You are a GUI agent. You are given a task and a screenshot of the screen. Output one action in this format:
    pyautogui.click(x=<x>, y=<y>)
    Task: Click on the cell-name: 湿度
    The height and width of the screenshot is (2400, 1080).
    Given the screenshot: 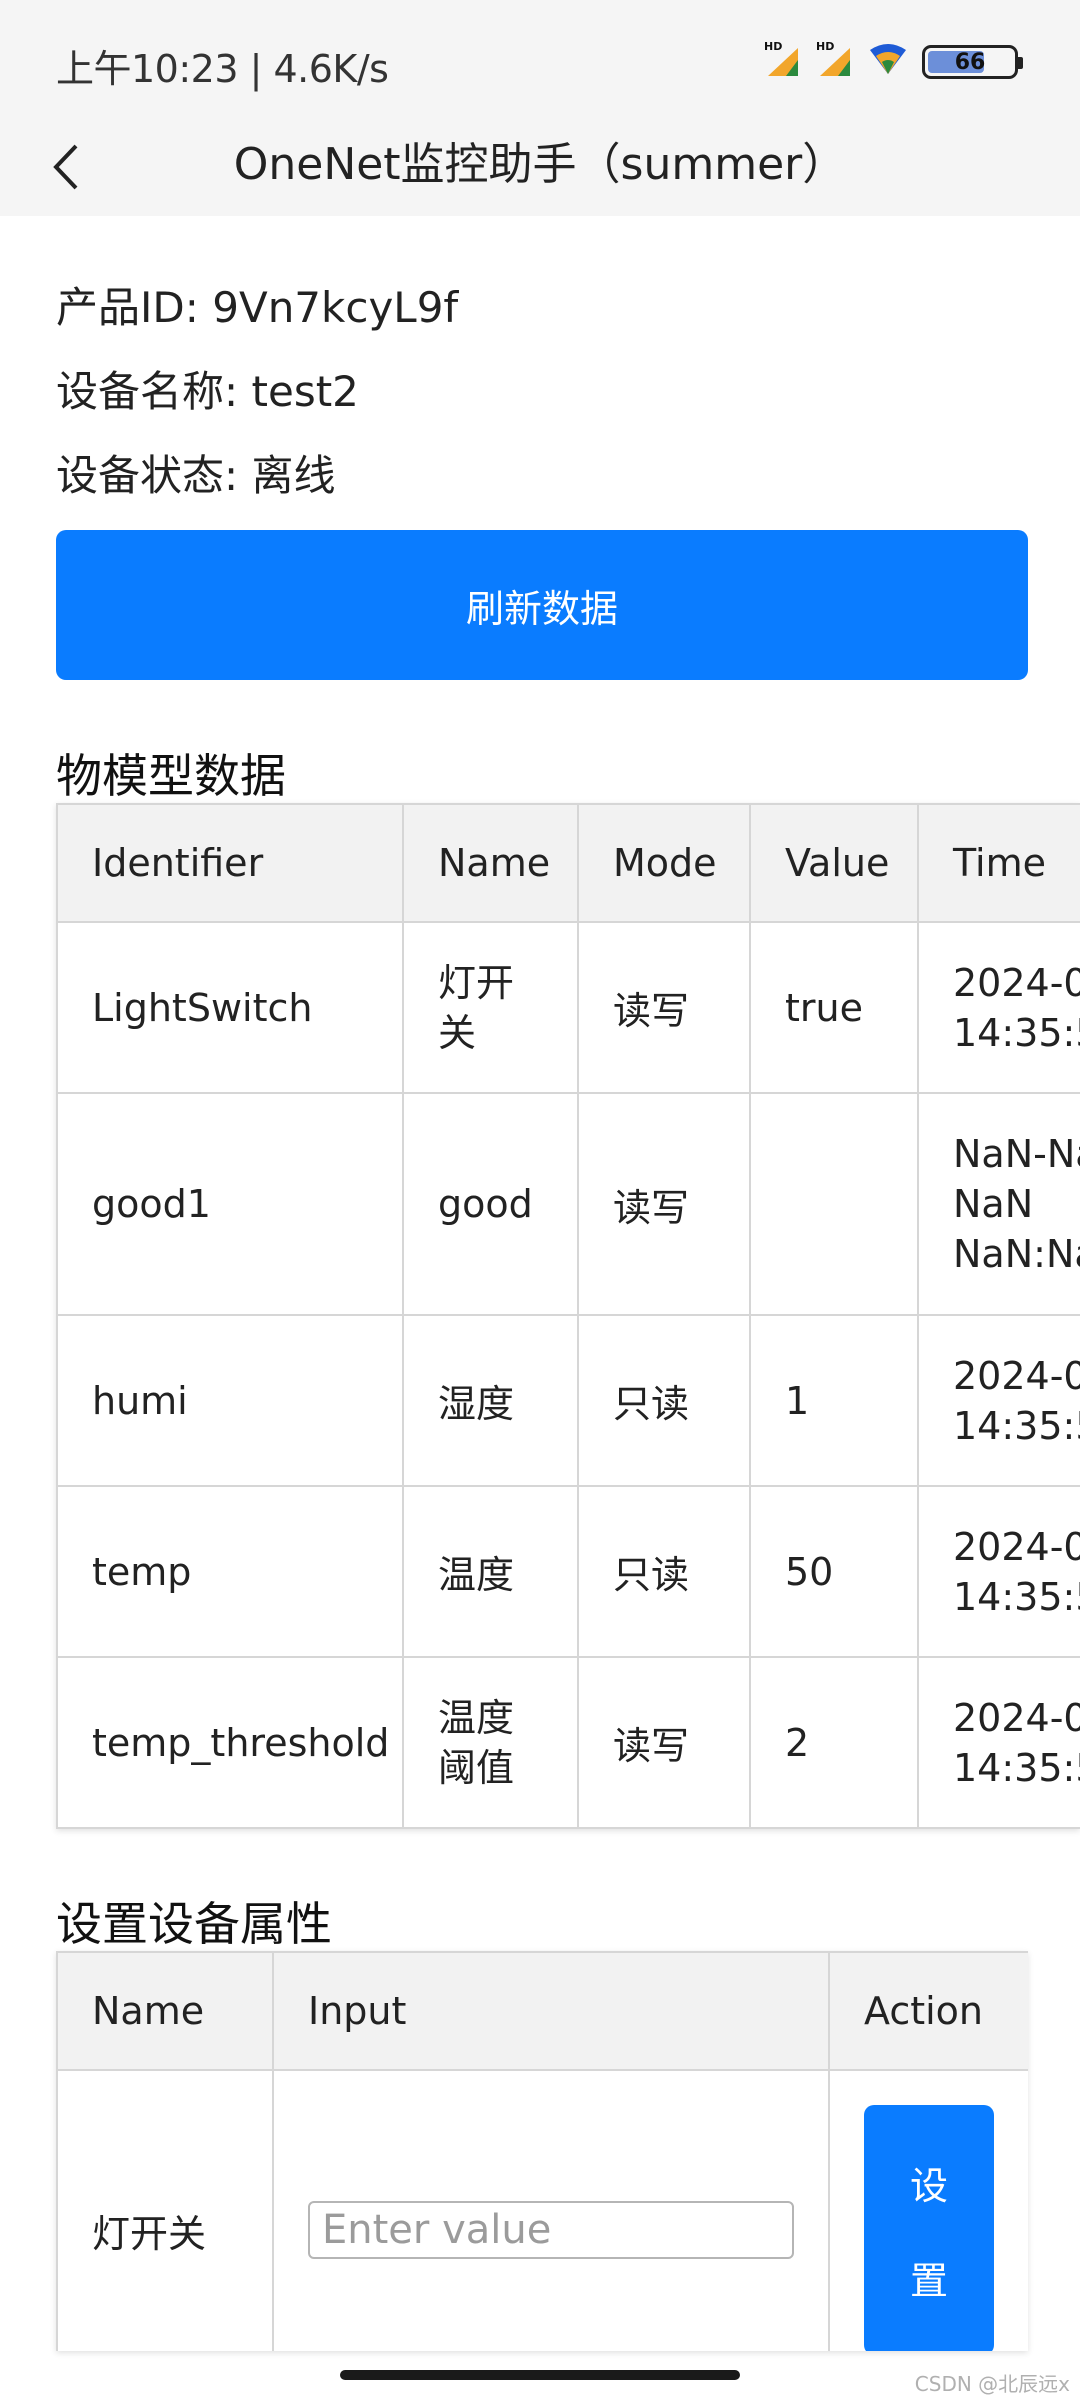 What is the action you would take?
    pyautogui.click(x=490, y=1400)
    